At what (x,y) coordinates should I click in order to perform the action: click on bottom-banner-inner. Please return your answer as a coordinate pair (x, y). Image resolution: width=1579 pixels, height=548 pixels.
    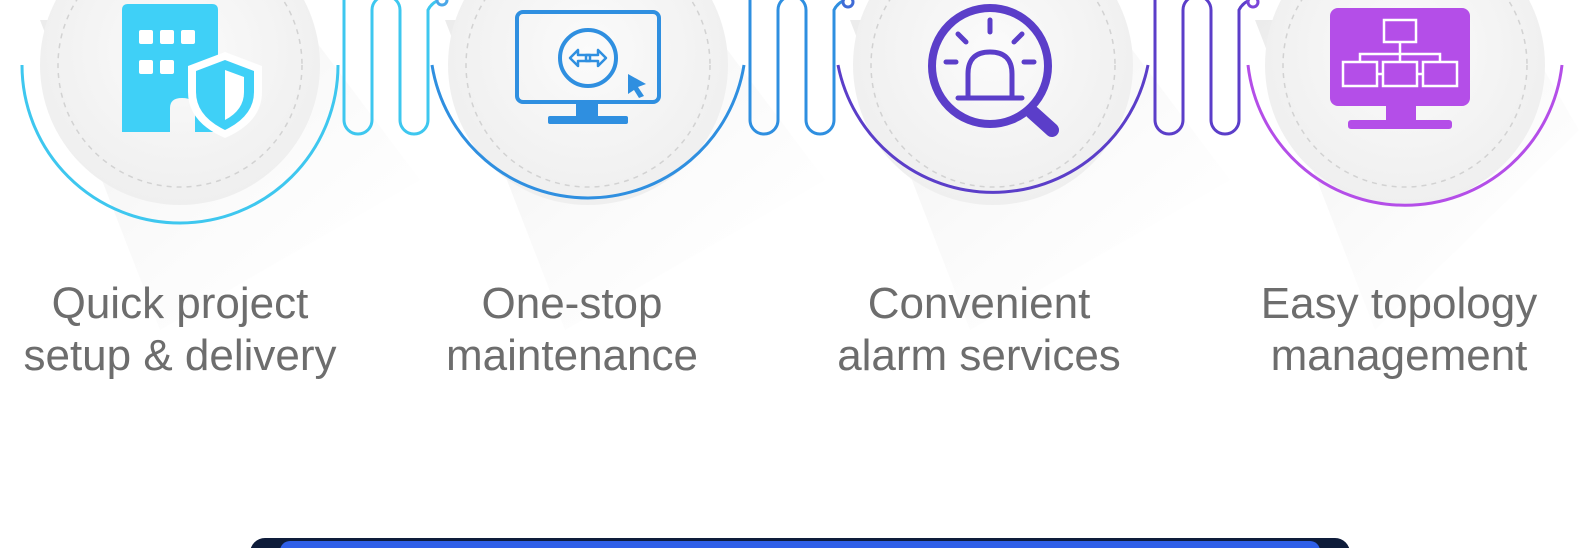
    Looking at the image, I should click on (800, 544).